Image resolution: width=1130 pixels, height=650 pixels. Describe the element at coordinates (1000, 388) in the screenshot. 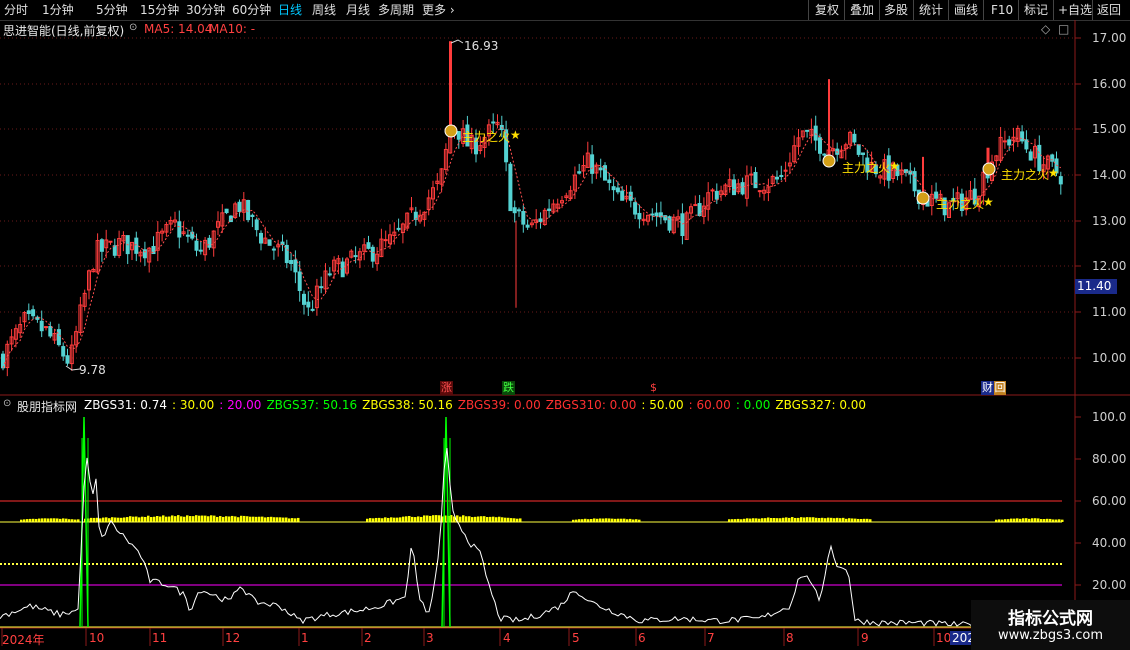

I see `finance-return-marker: 回` at that location.